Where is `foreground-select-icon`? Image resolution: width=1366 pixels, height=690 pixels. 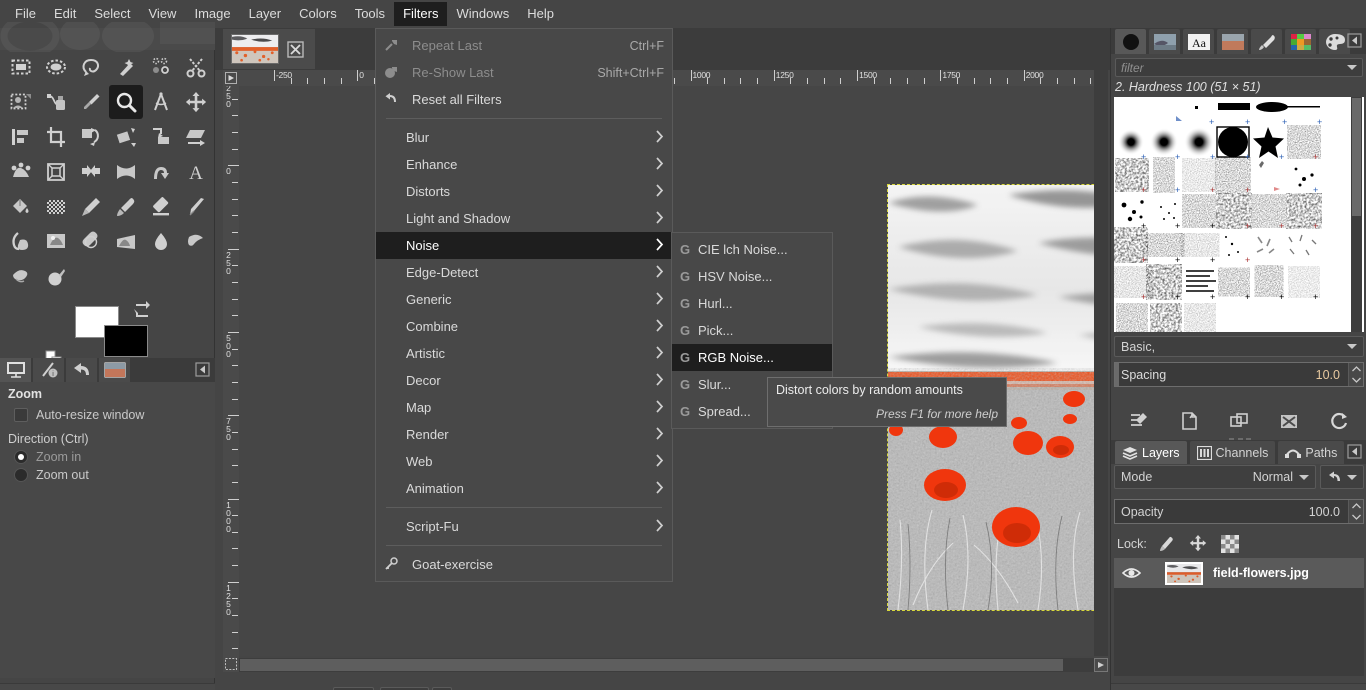
foreground-select-icon is located at coordinates (21, 102).